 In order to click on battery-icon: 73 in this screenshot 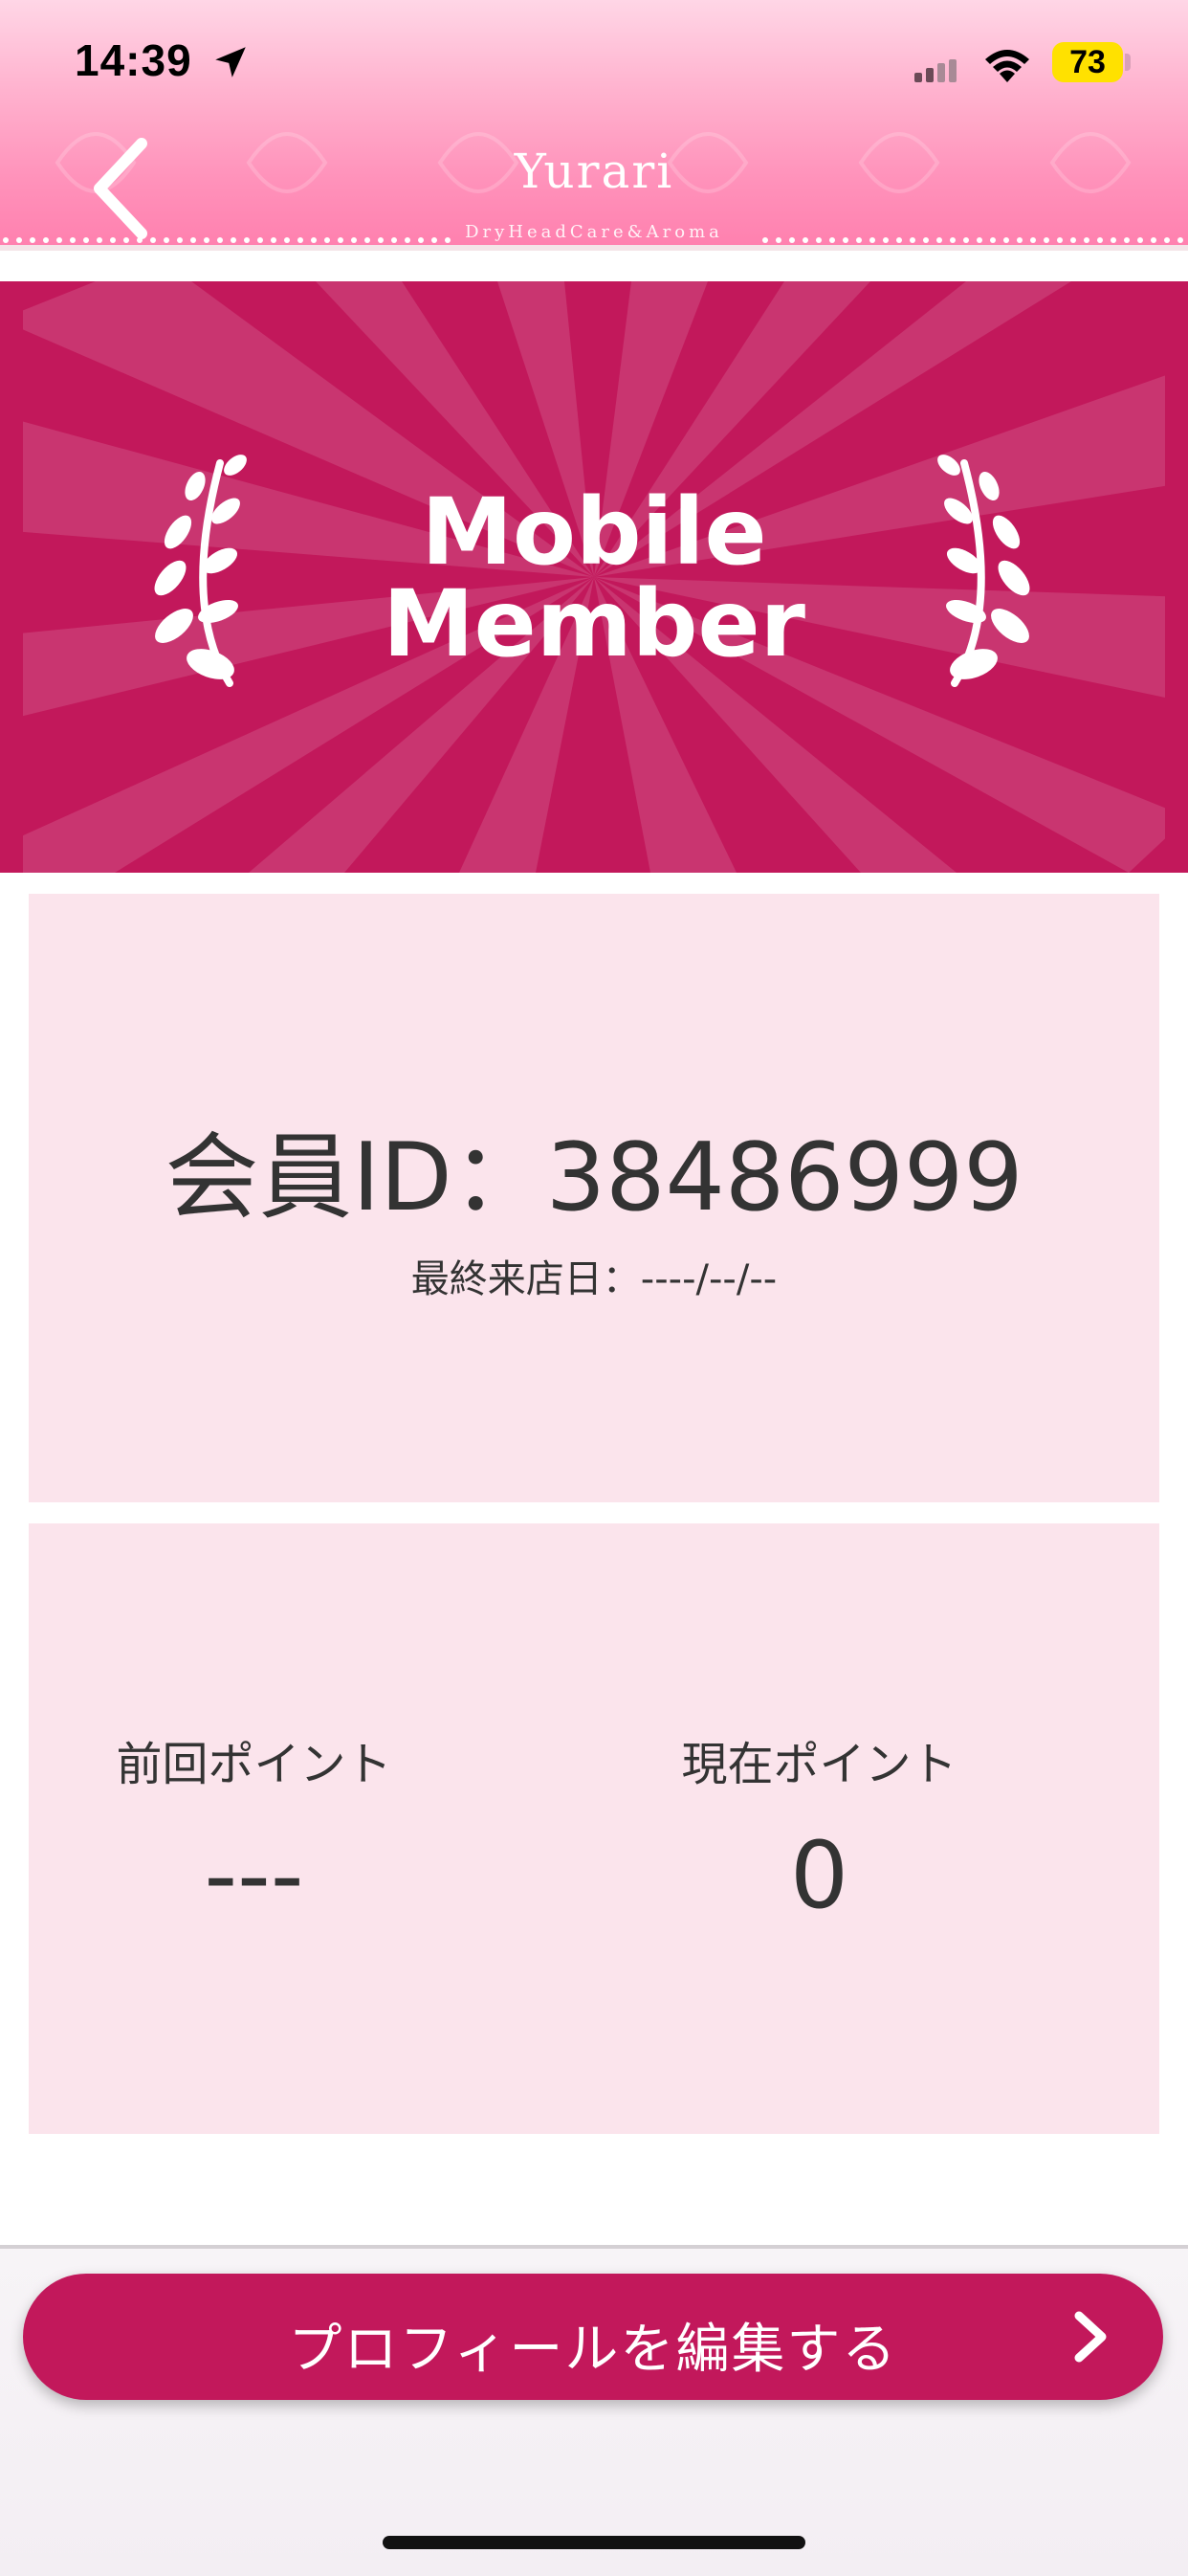, I will do `click(1087, 62)`.